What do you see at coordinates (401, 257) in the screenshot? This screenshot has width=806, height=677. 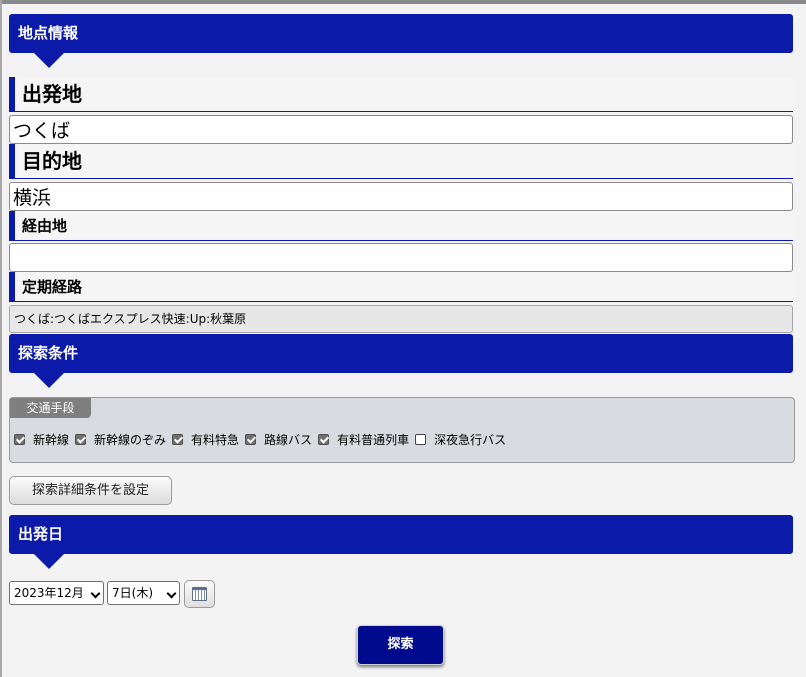 I see `via-input` at bounding box center [401, 257].